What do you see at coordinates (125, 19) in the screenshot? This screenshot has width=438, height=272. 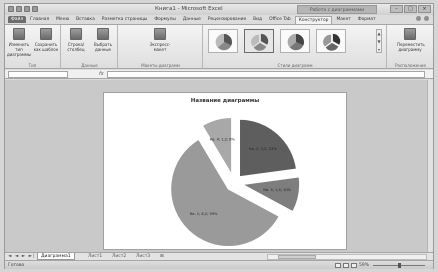 I see `tab-page-layout: Разметка страницы` at bounding box center [125, 19].